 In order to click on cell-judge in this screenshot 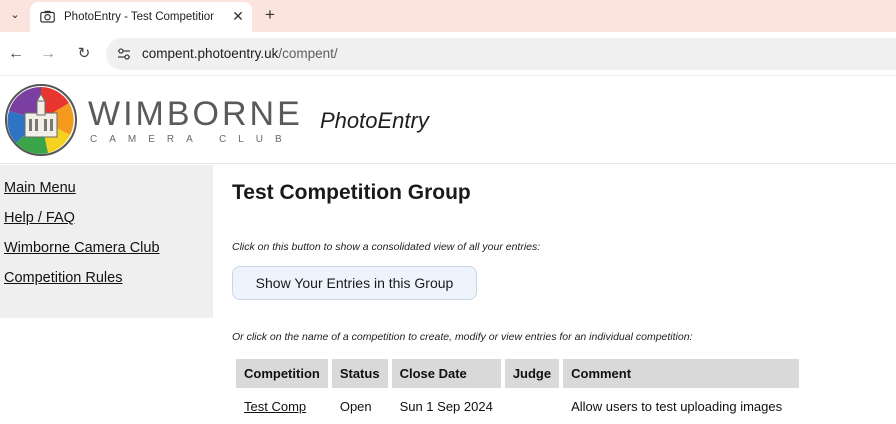, I will do `click(532, 406)`.